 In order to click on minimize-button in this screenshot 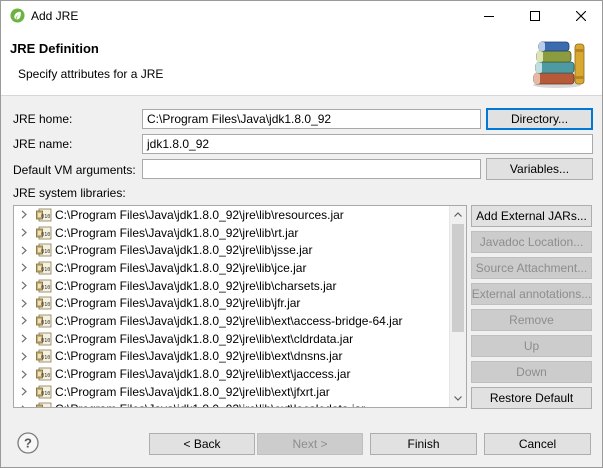, I will do `click(489, 16)`.